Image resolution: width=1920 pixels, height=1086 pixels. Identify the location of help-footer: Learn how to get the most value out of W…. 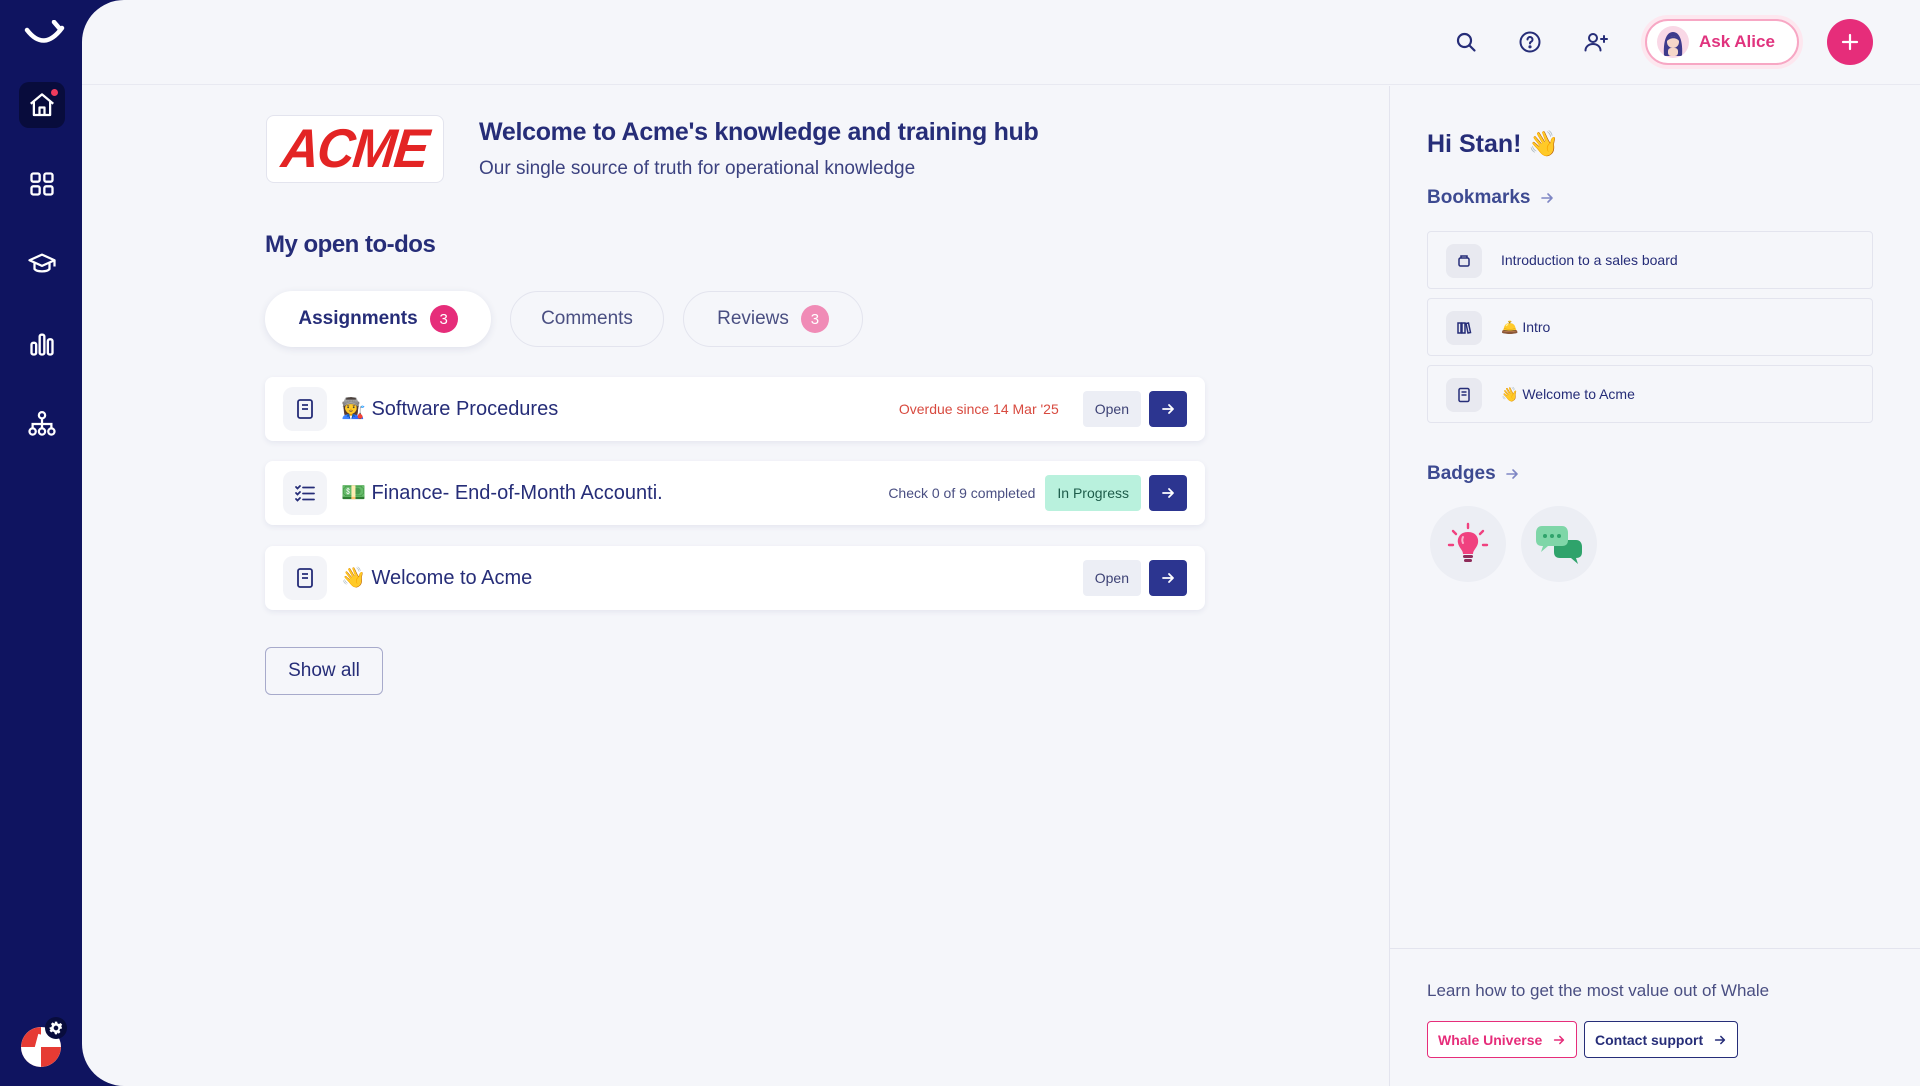
(1655, 1017).